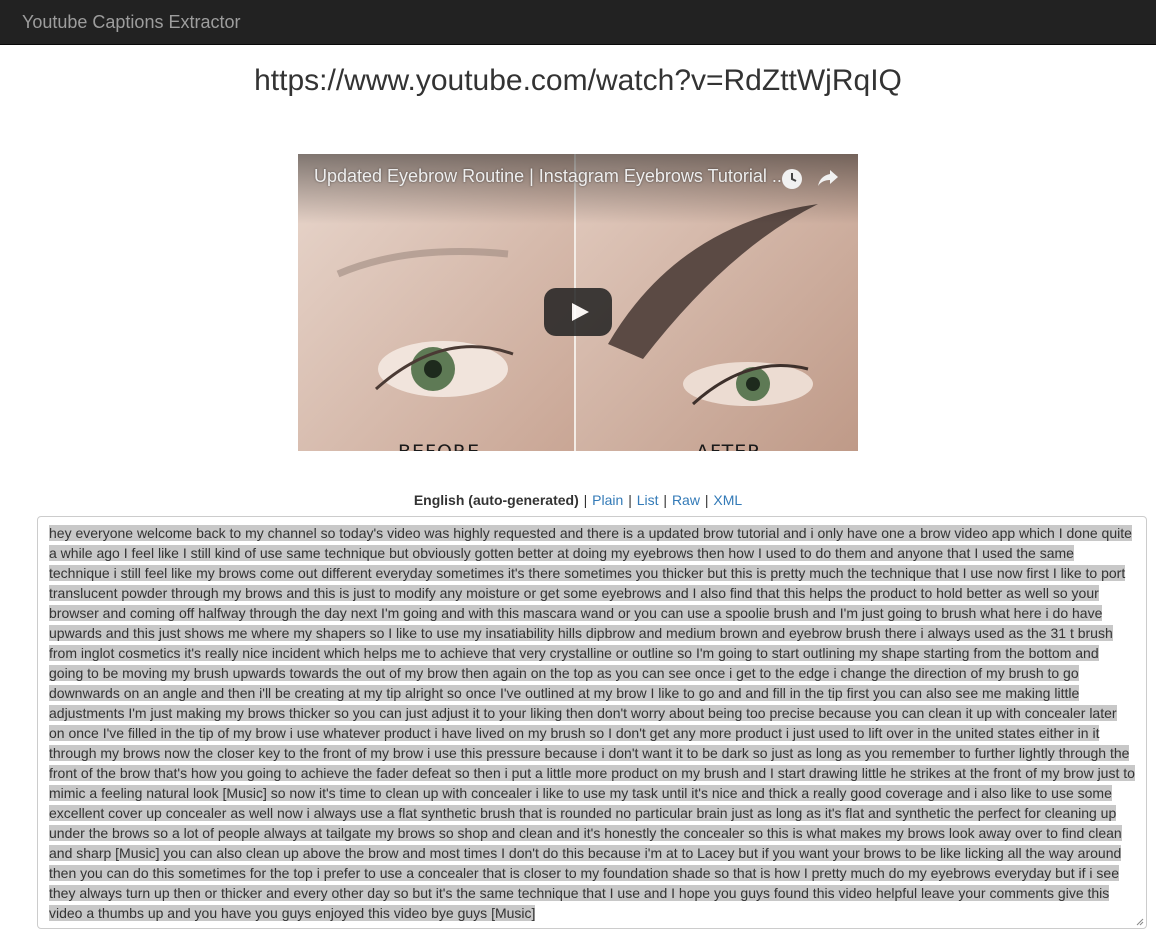 The height and width of the screenshot is (931, 1156). Describe the element at coordinates (727, 500) in the screenshot. I see `format-link-xml: XML` at that location.